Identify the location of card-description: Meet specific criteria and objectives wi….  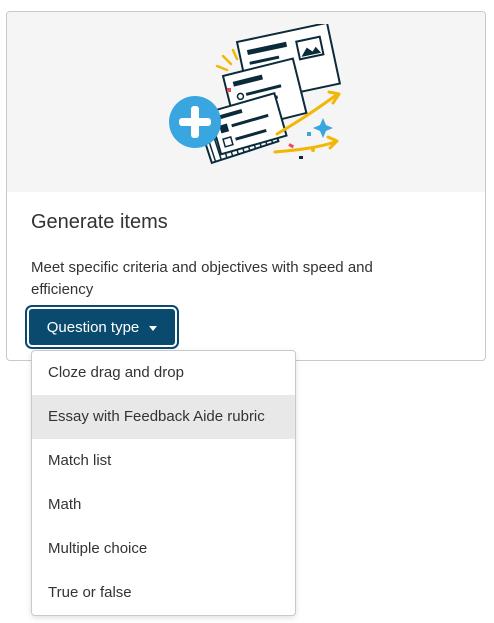
(202, 278).